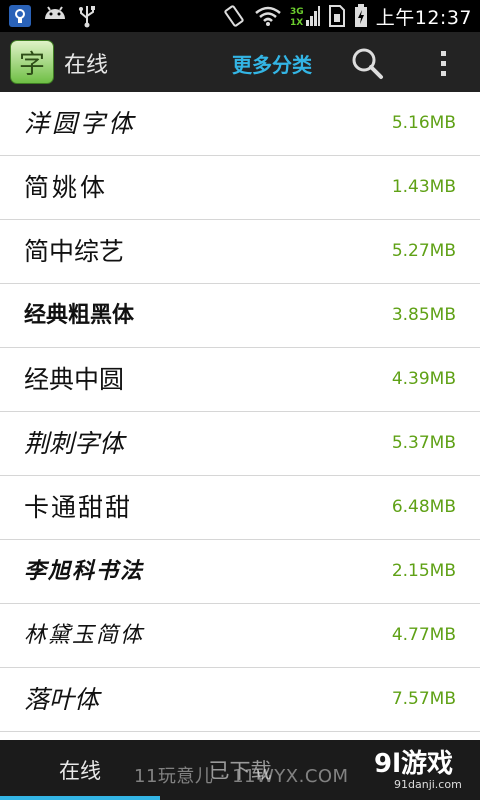 This screenshot has height=800, width=480. I want to click on font-size: 4.77MB, so click(423, 635).